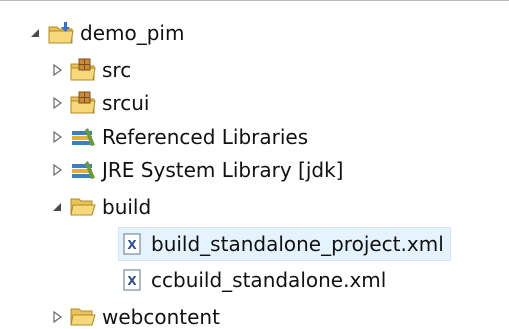  I want to click on tree-item-label: ccbuild_standalone.xml, so click(269, 280).